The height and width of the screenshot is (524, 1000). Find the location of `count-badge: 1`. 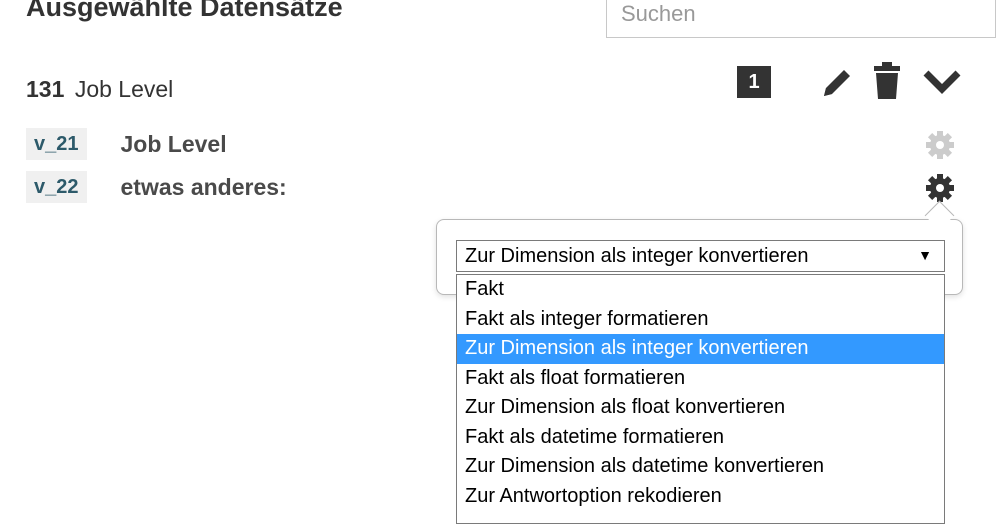

count-badge: 1 is located at coordinates (754, 82).